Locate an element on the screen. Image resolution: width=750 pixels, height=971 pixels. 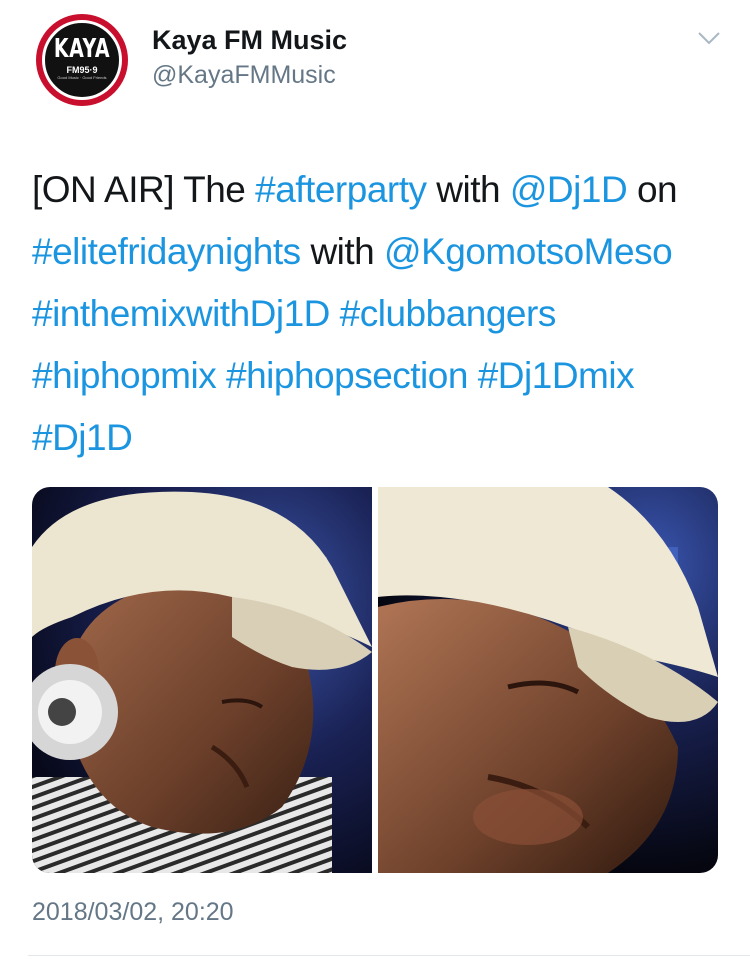
logo-frequency: FM95·9 is located at coordinates (82, 70).